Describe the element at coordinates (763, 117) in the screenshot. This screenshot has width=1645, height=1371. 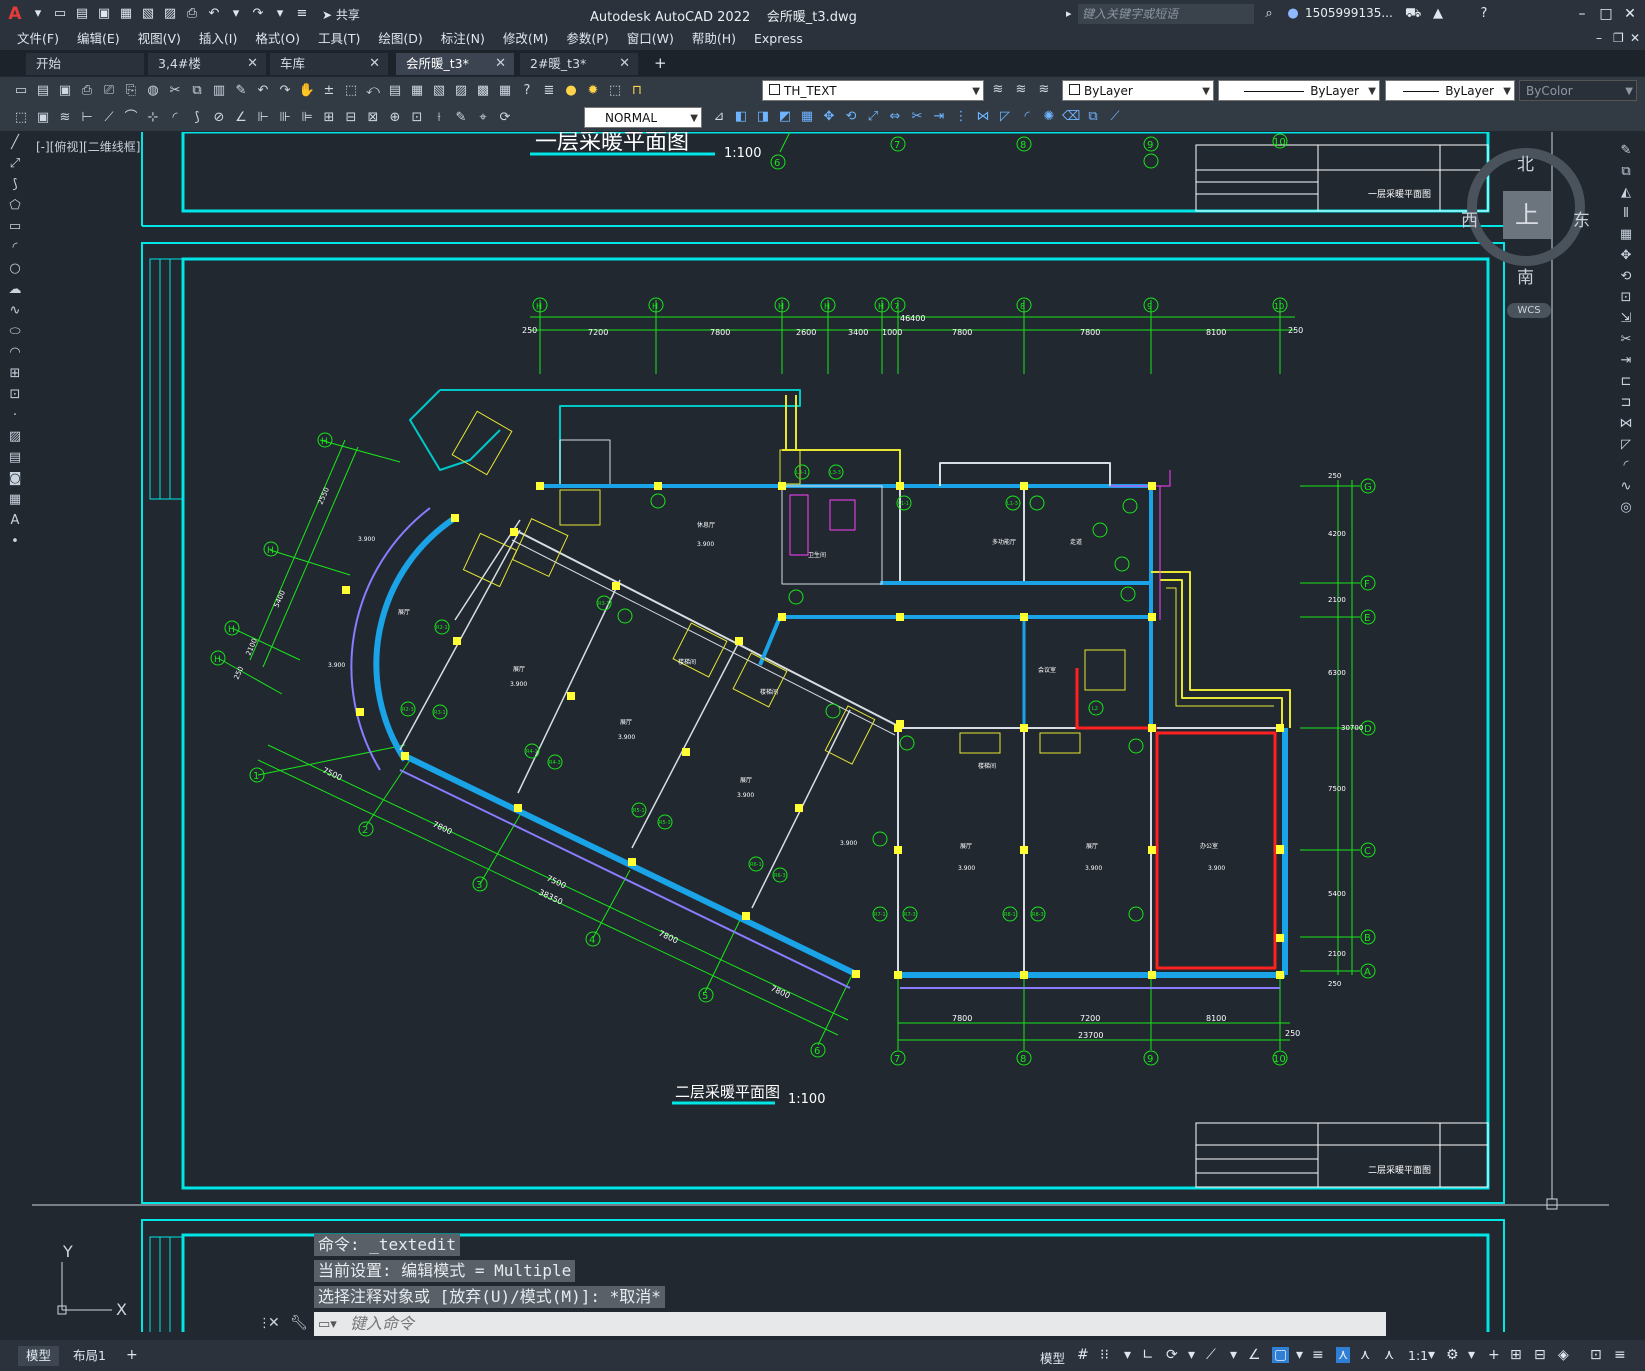
I see `mirror-icon: ◨` at that location.